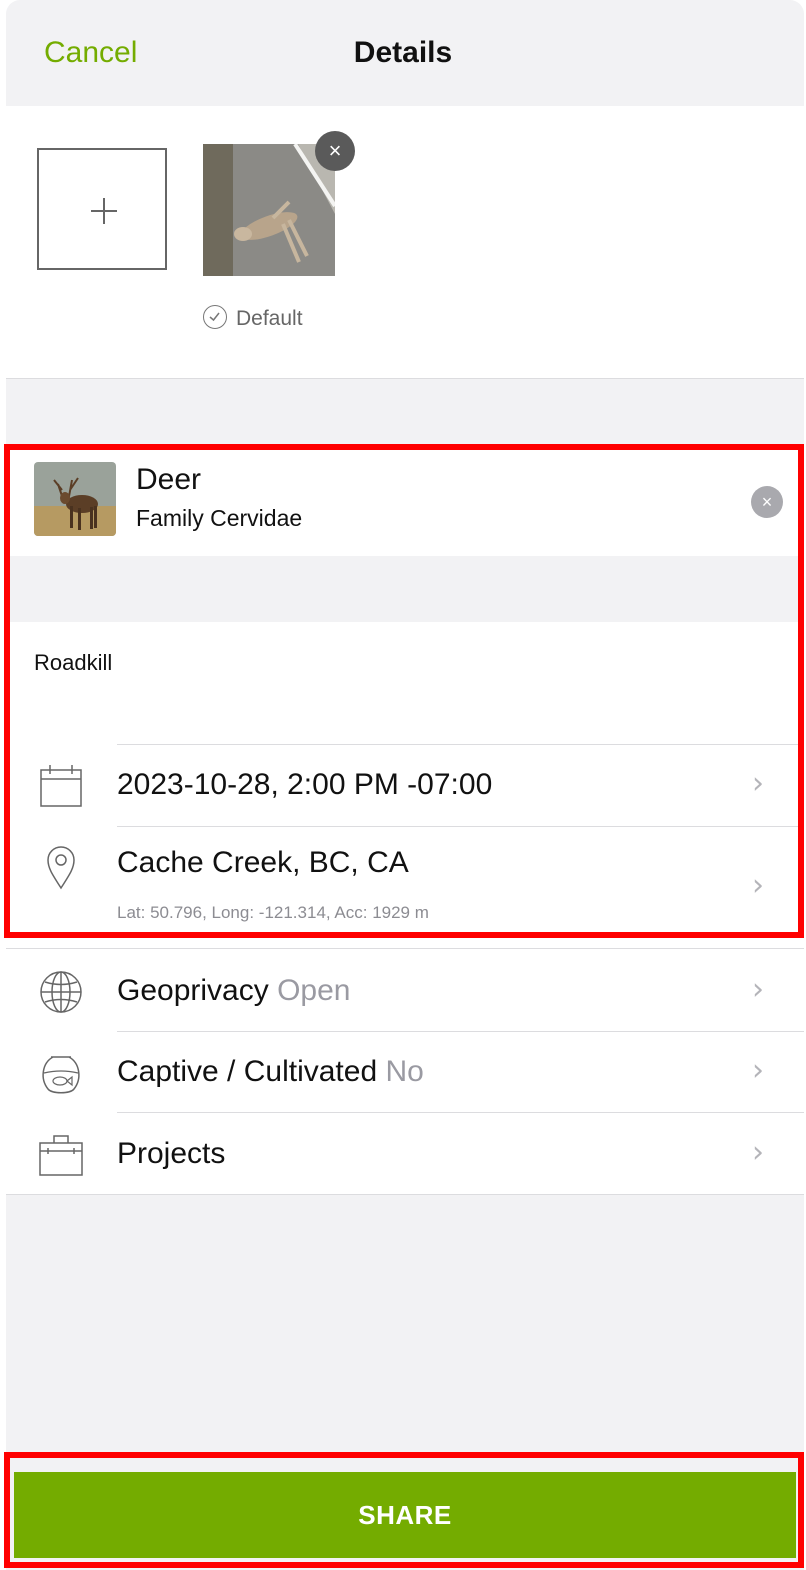  What do you see at coordinates (75, 499) in the screenshot?
I see `species-thumbnail` at bounding box center [75, 499].